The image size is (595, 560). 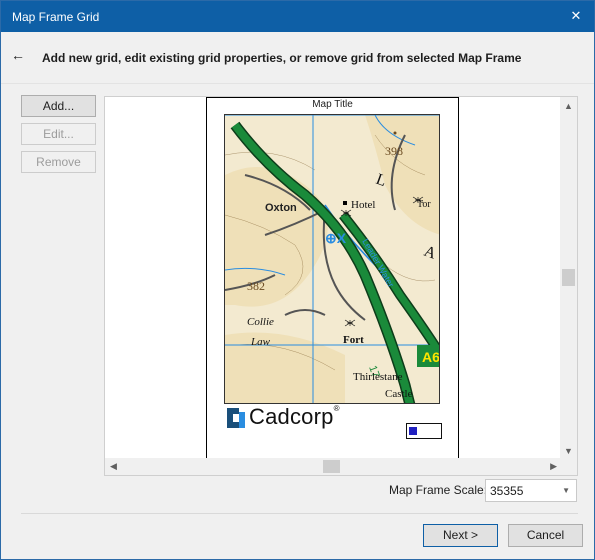 I want to click on svg-text: Castle, so click(x=399, y=394).